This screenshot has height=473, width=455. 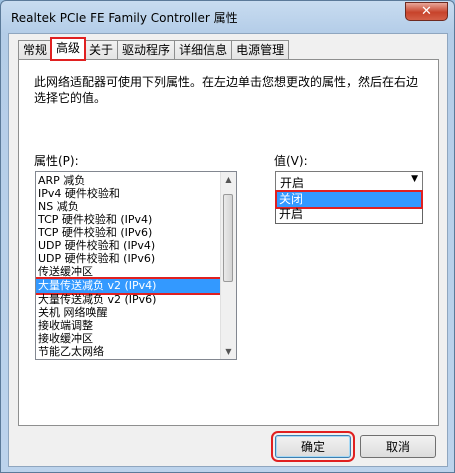 What do you see at coordinates (97, 299) in the screenshot?
I see `list-item: 大量传送减负 v2 (IPv6)` at bounding box center [97, 299].